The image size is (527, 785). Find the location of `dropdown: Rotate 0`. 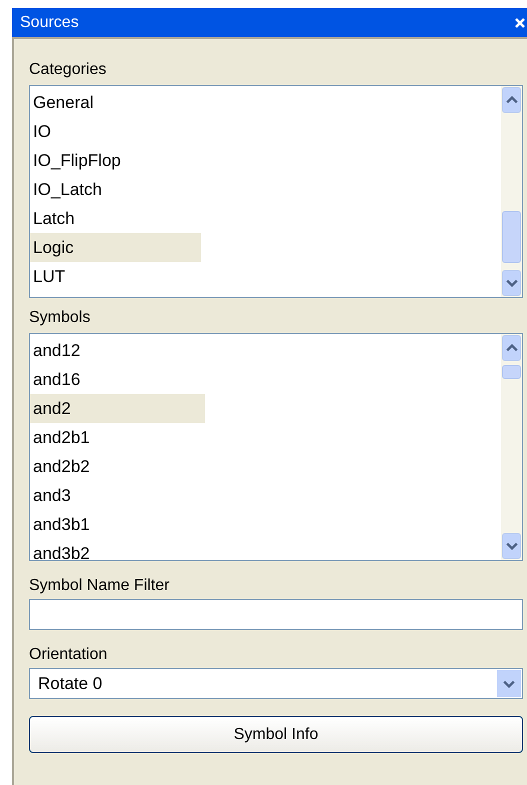

dropdown: Rotate 0 is located at coordinates (276, 683).